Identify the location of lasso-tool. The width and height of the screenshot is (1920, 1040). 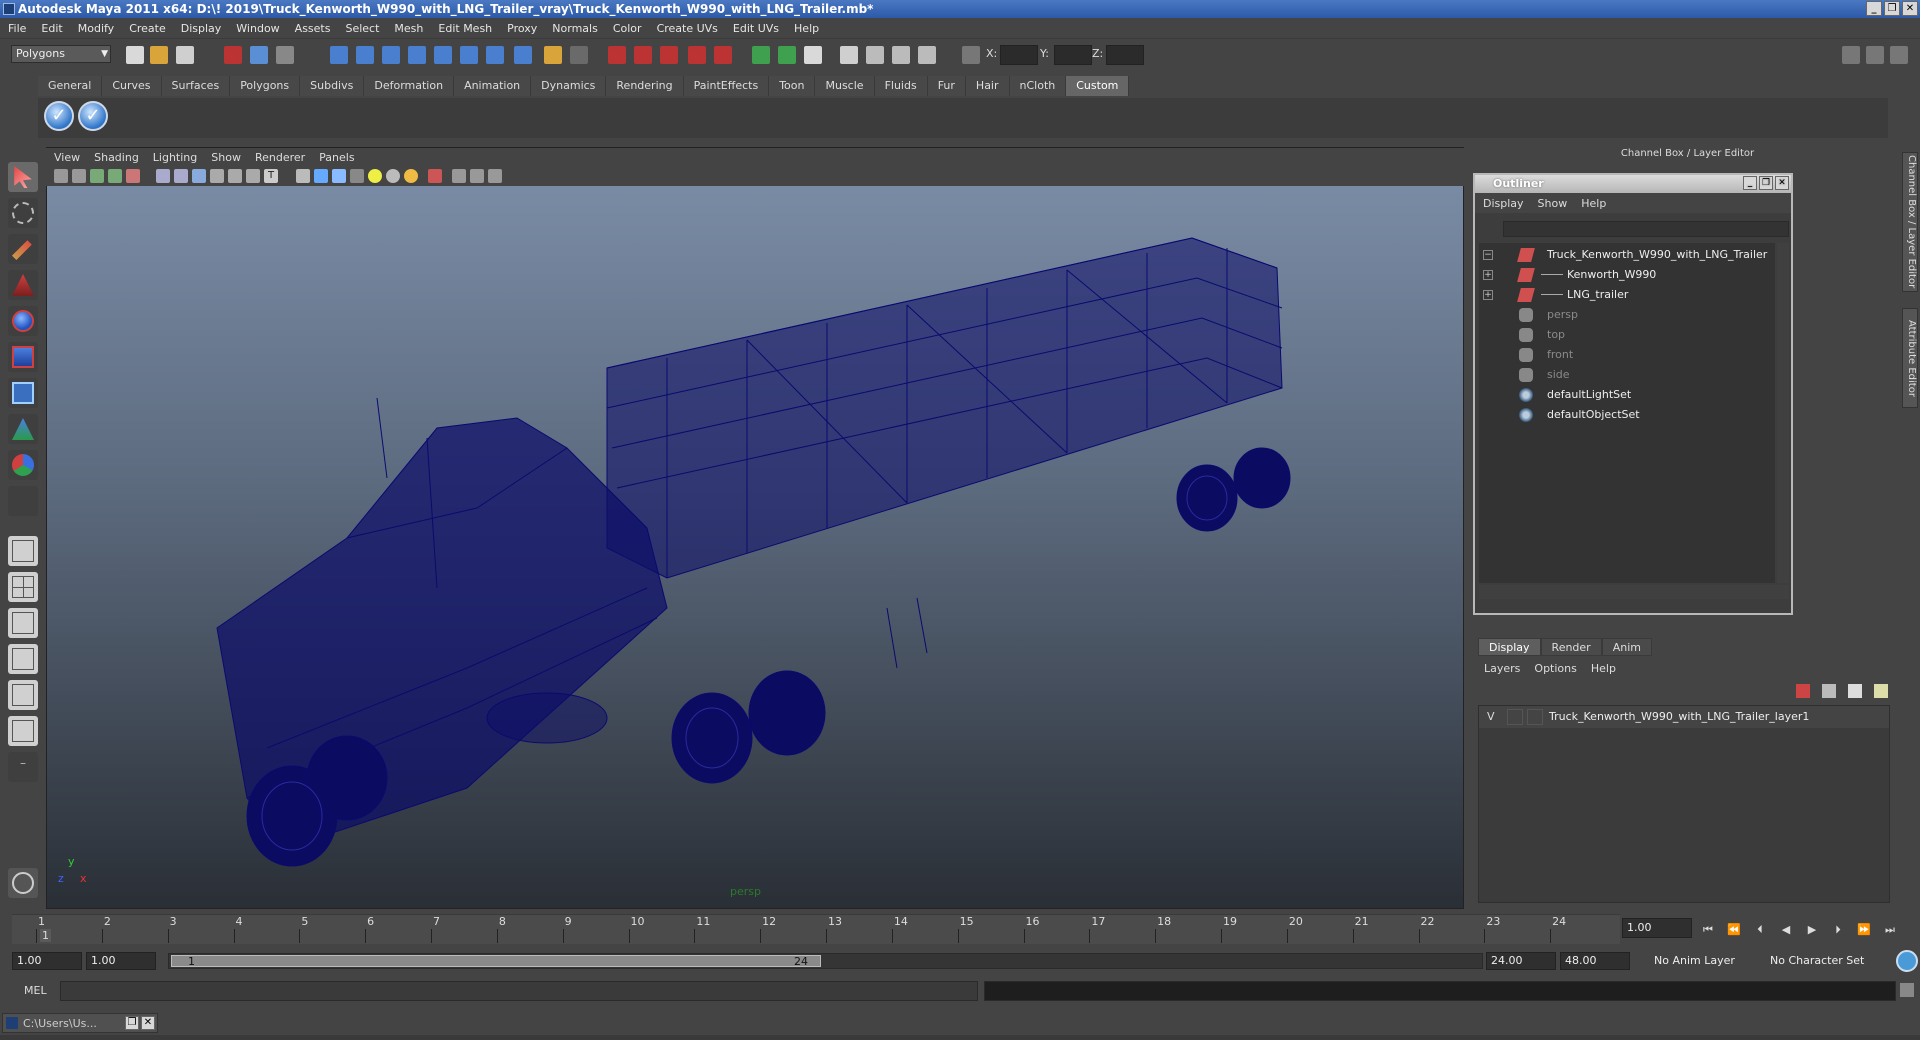
(23, 213).